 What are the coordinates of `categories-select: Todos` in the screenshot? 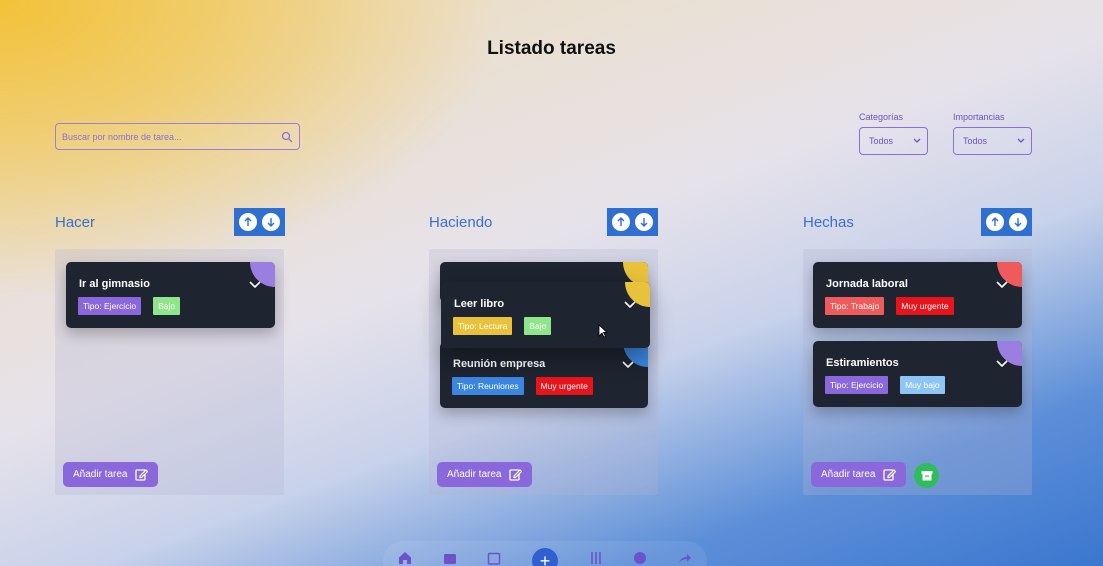 It's located at (893, 141).